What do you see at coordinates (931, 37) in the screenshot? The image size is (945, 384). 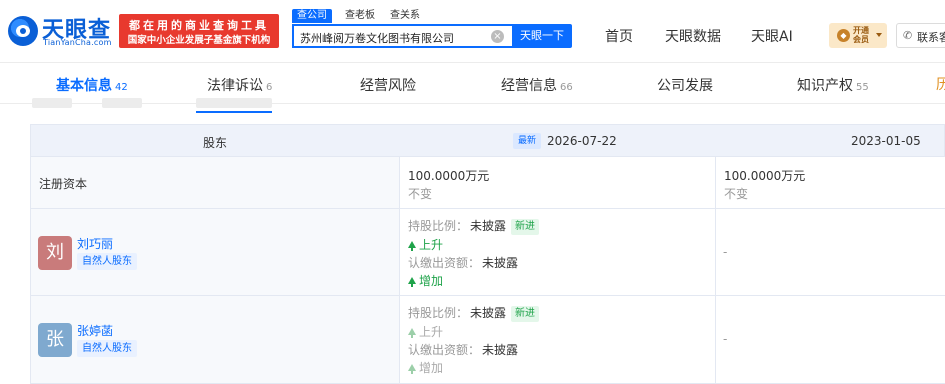 I see `contact-label: 联系客服` at bounding box center [931, 37].